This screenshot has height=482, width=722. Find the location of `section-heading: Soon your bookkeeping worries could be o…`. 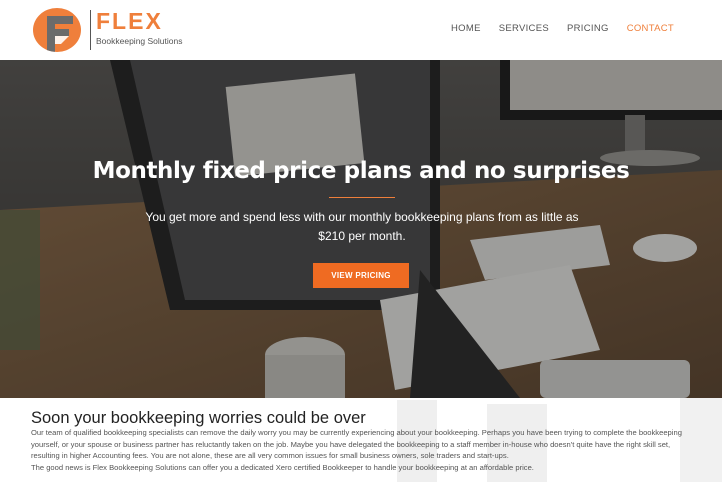

section-heading: Soon your bookkeeping worries could be o… is located at coordinates (198, 418).